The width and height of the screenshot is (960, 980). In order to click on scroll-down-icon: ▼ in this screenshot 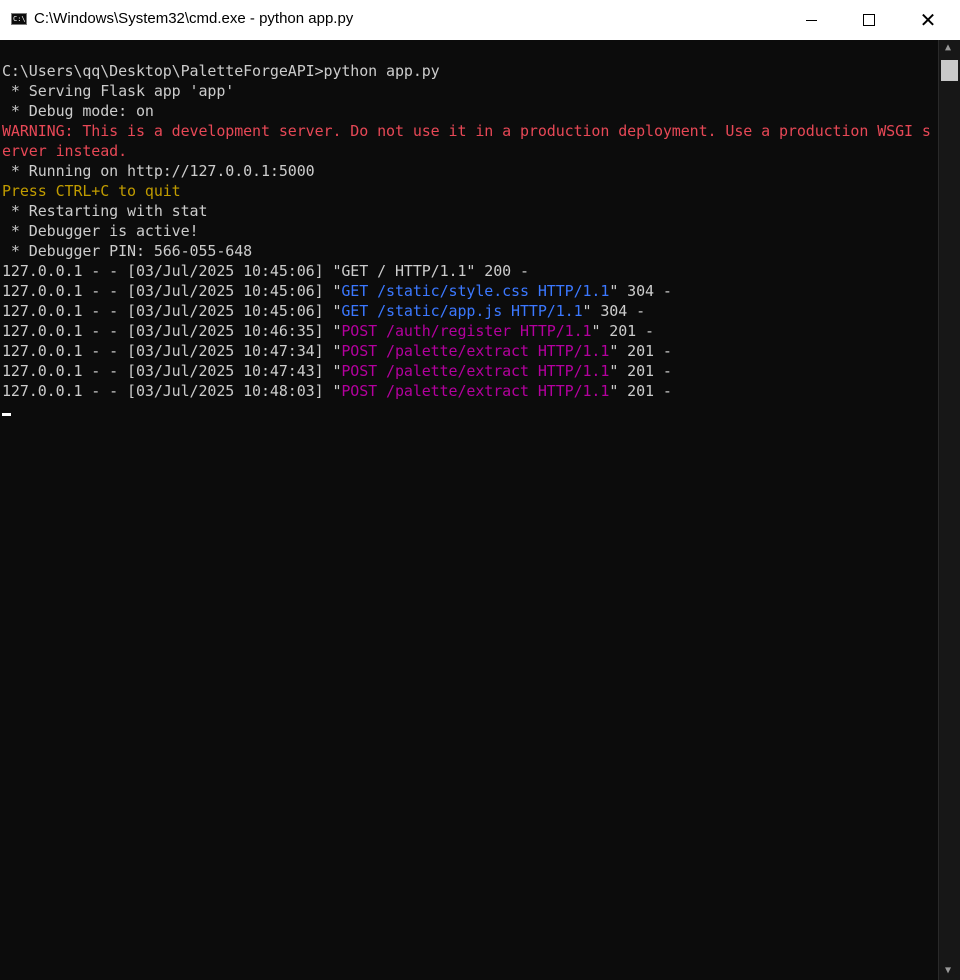, I will do `click(948, 971)`.